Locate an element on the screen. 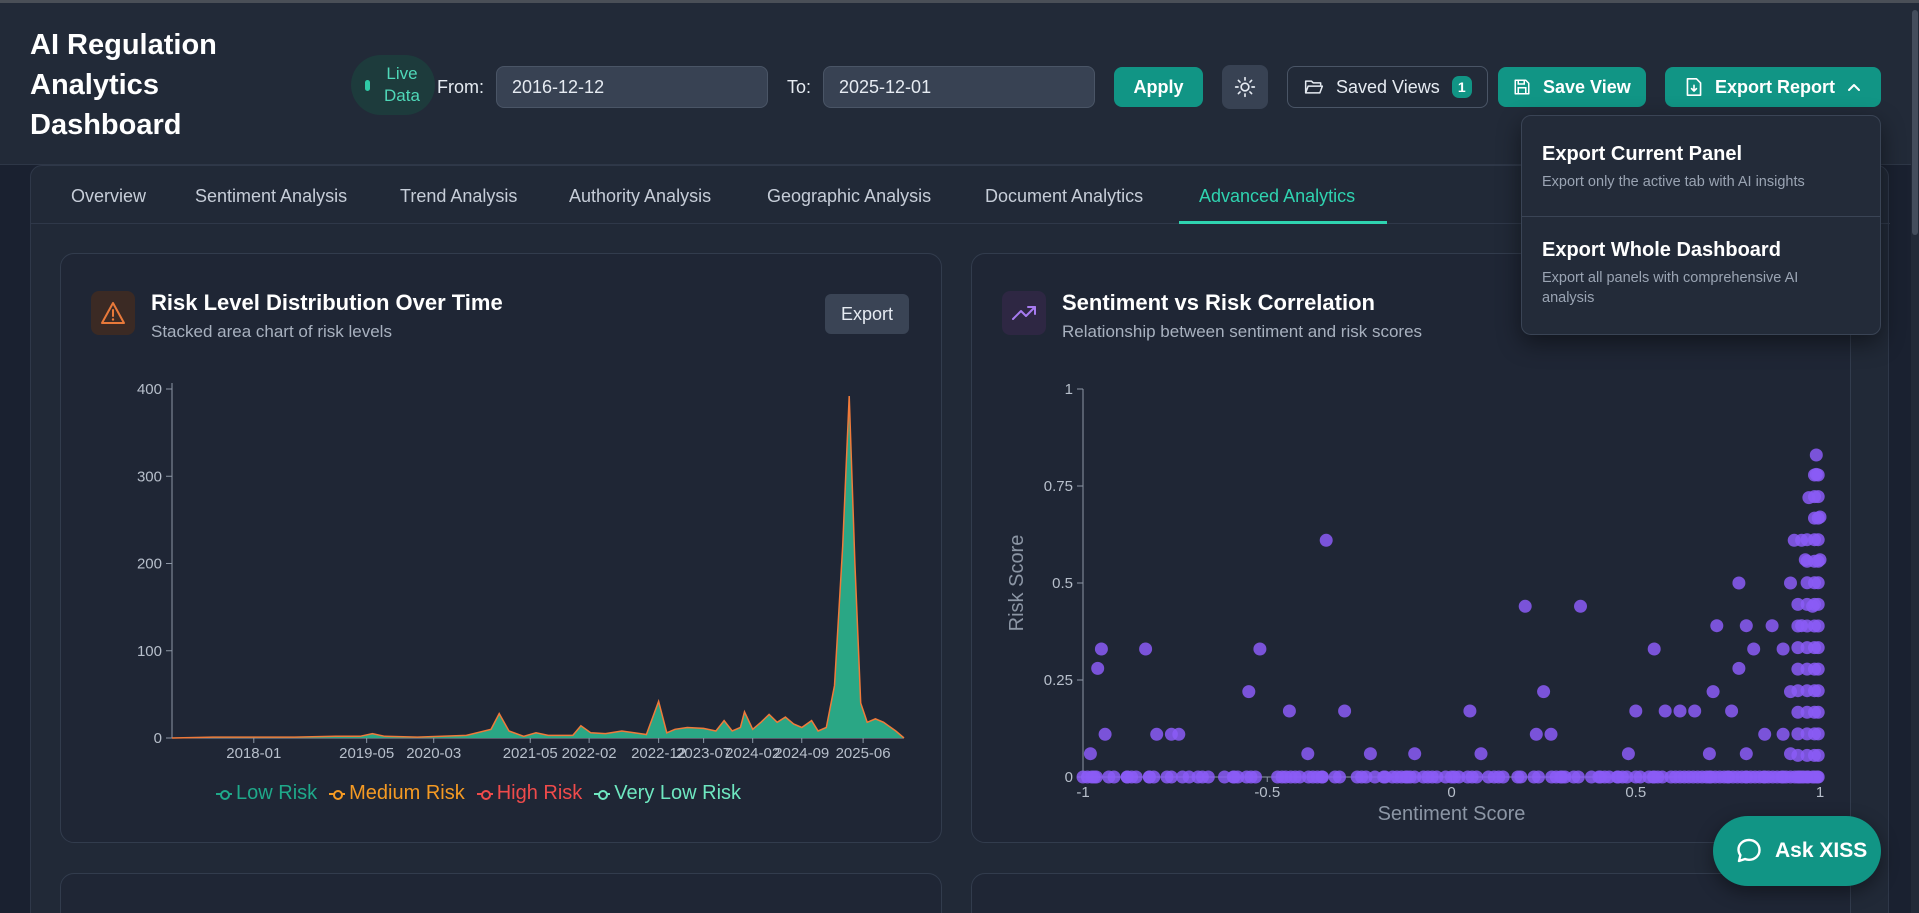 The height and width of the screenshot is (913, 1919). tab-advanced-analytics: Advanced Analytics is located at coordinates (1277, 196).